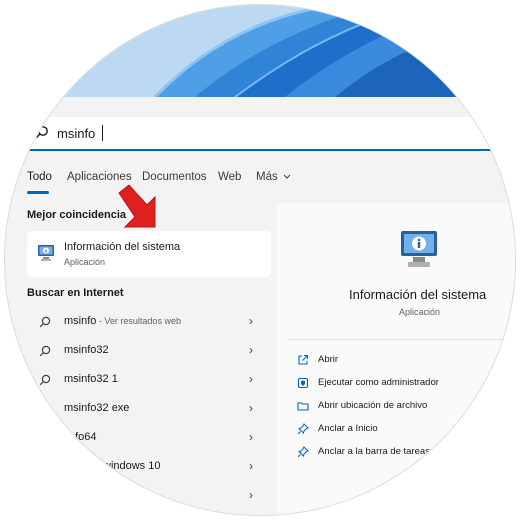 This screenshot has height=520, width=520. I want to click on tab-todo: Todo, so click(39, 177).